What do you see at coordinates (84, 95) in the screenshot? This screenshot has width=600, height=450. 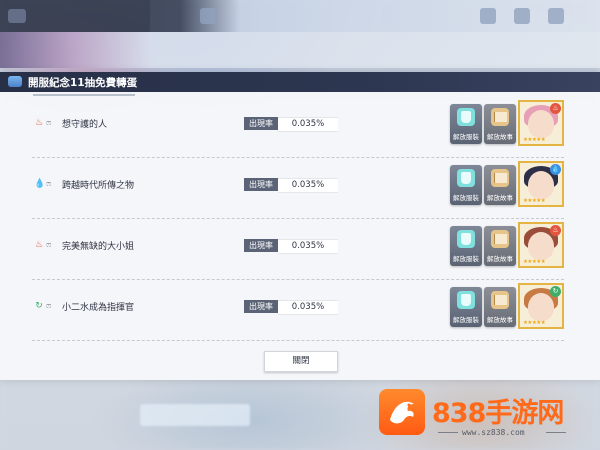 I see `header-accent-line` at bounding box center [84, 95].